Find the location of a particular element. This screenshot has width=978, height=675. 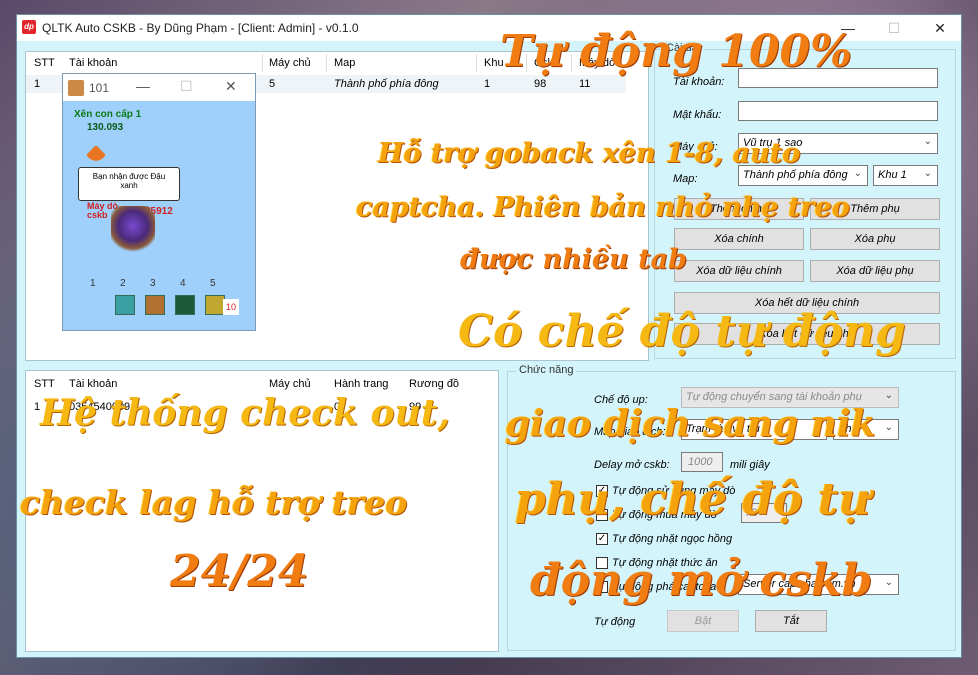

game-window-title: 101 is located at coordinates (99, 88).